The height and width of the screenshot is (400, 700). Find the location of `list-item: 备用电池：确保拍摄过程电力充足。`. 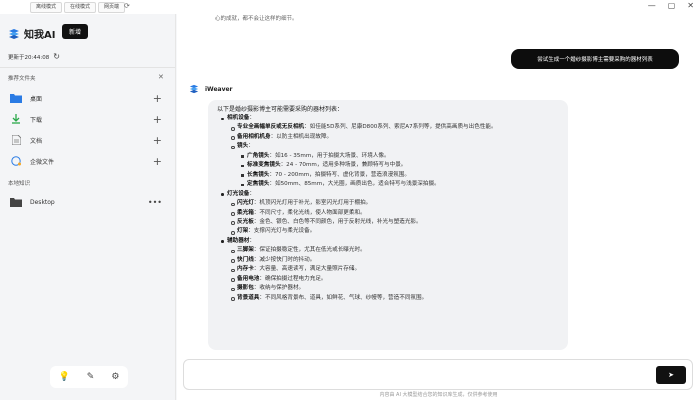

list-item: 备用电池：确保拍摄过程电力充足。 is located at coordinates (388, 279).